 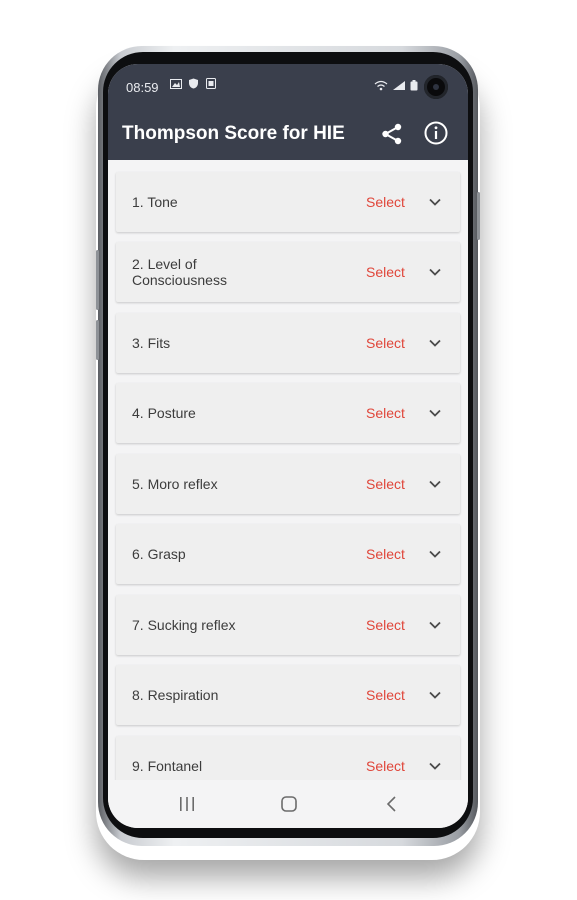 What do you see at coordinates (392, 134) in the screenshot?
I see `share-icon` at bounding box center [392, 134].